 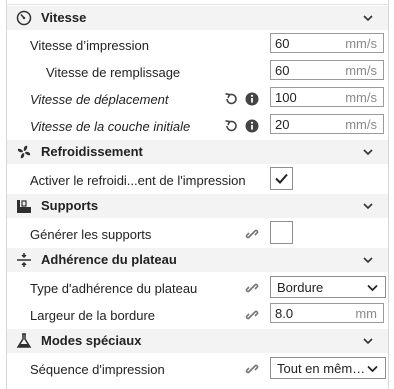 What do you see at coordinates (197, 314) in the screenshot?
I see `setting-row-brim-width: Largeur de la bordure 8.0 mm` at bounding box center [197, 314].